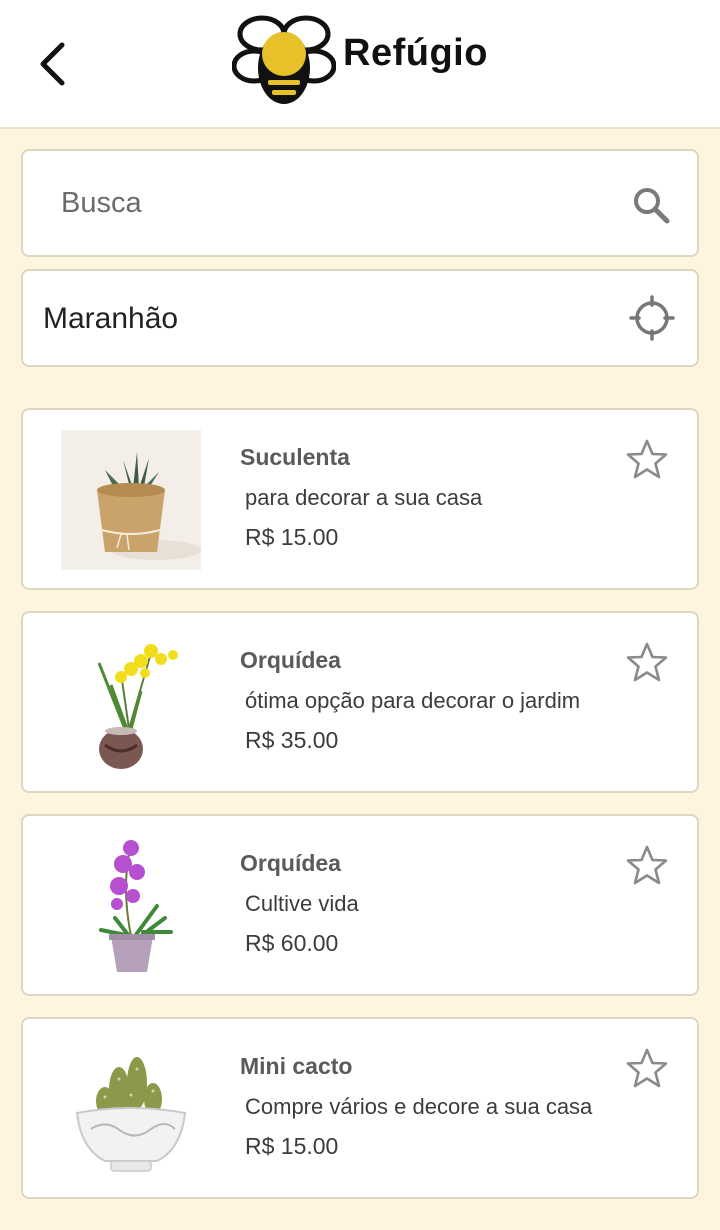 The height and width of the screenshot is (1230, 720). What do you see at coordinates (131, 906) in the screenshot?
I see `product-image-purple-orchid` at bounding box center [131, 906].